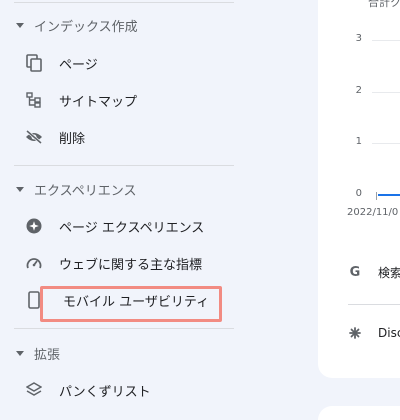 The height and width of the screenshot is (420, 400). Describe the element at coordinates (389, 195) in the screenshot. I see `chart-series-line` at that location.